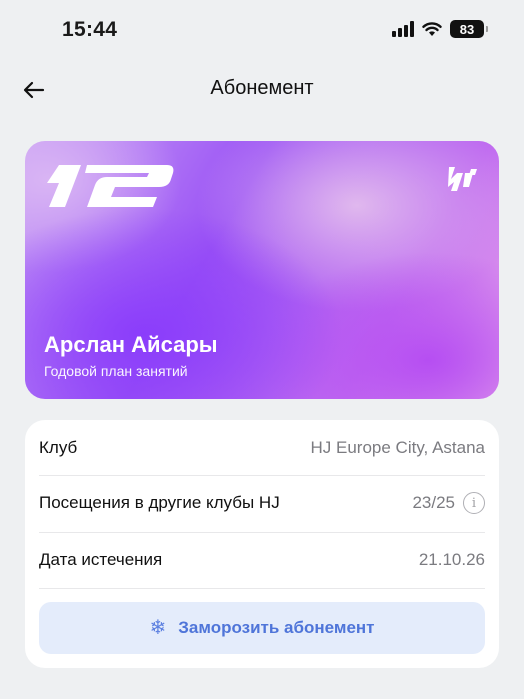 Image resolution: width=524 pixels, height=699 pixels. Describe the element at coordinates (116, 371) in the screenshot. I see `card-plan-name: Годовой план занятий` at that location.